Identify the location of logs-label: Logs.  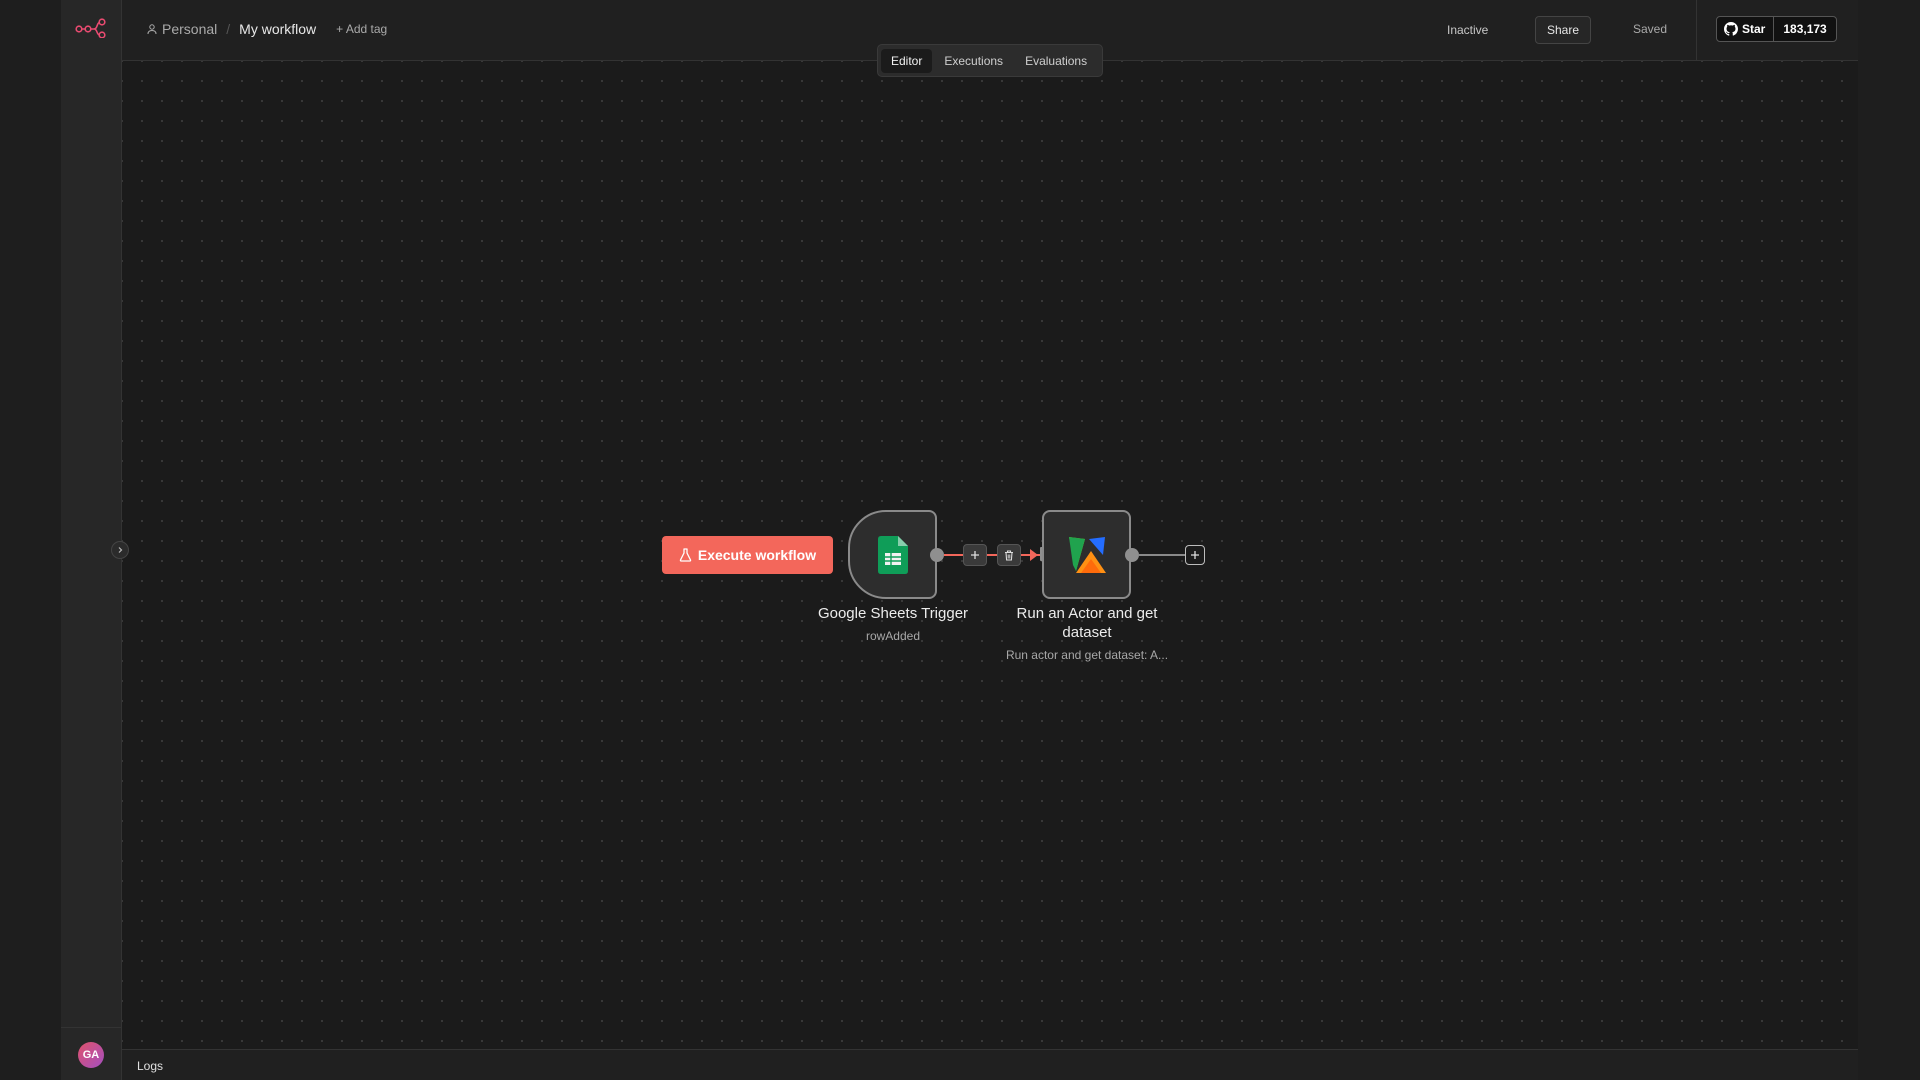
(150, 1066).